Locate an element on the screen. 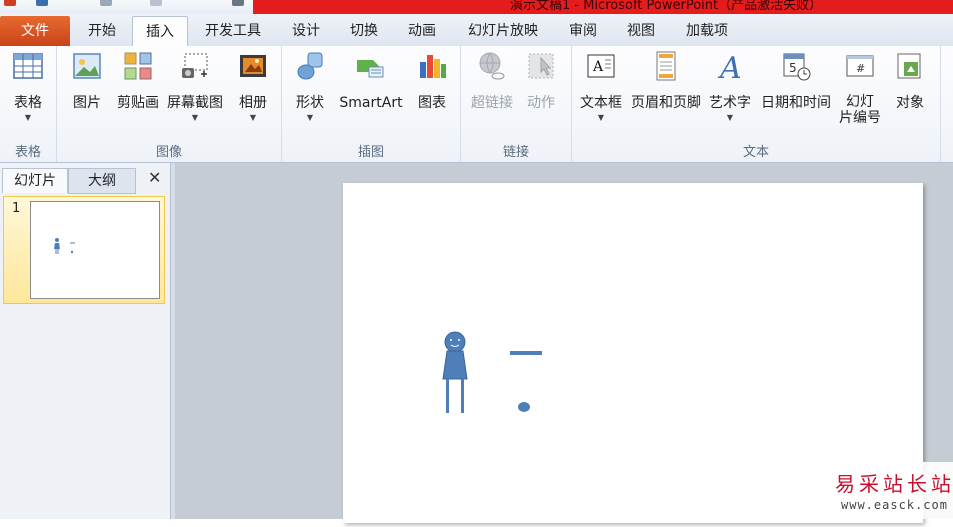  app-icon is located at coordinates (10, 3).